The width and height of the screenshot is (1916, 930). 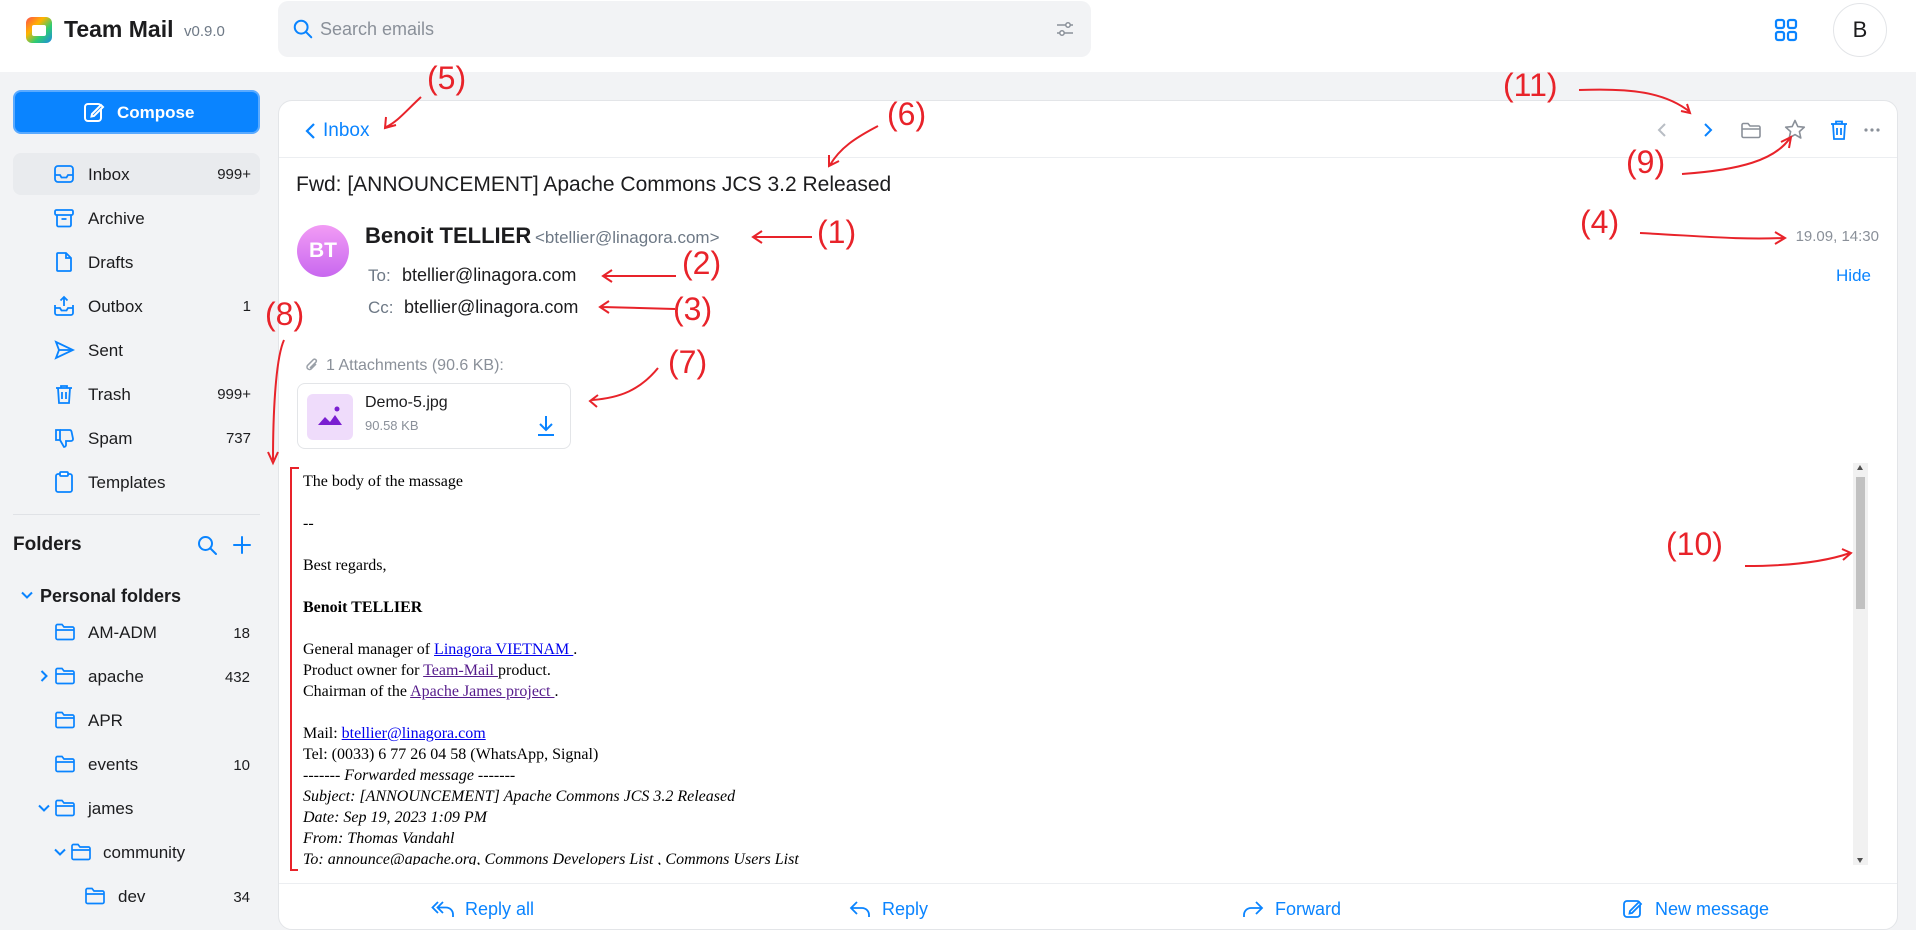 I want to click on compose-icon, so click(x=94, y=112).